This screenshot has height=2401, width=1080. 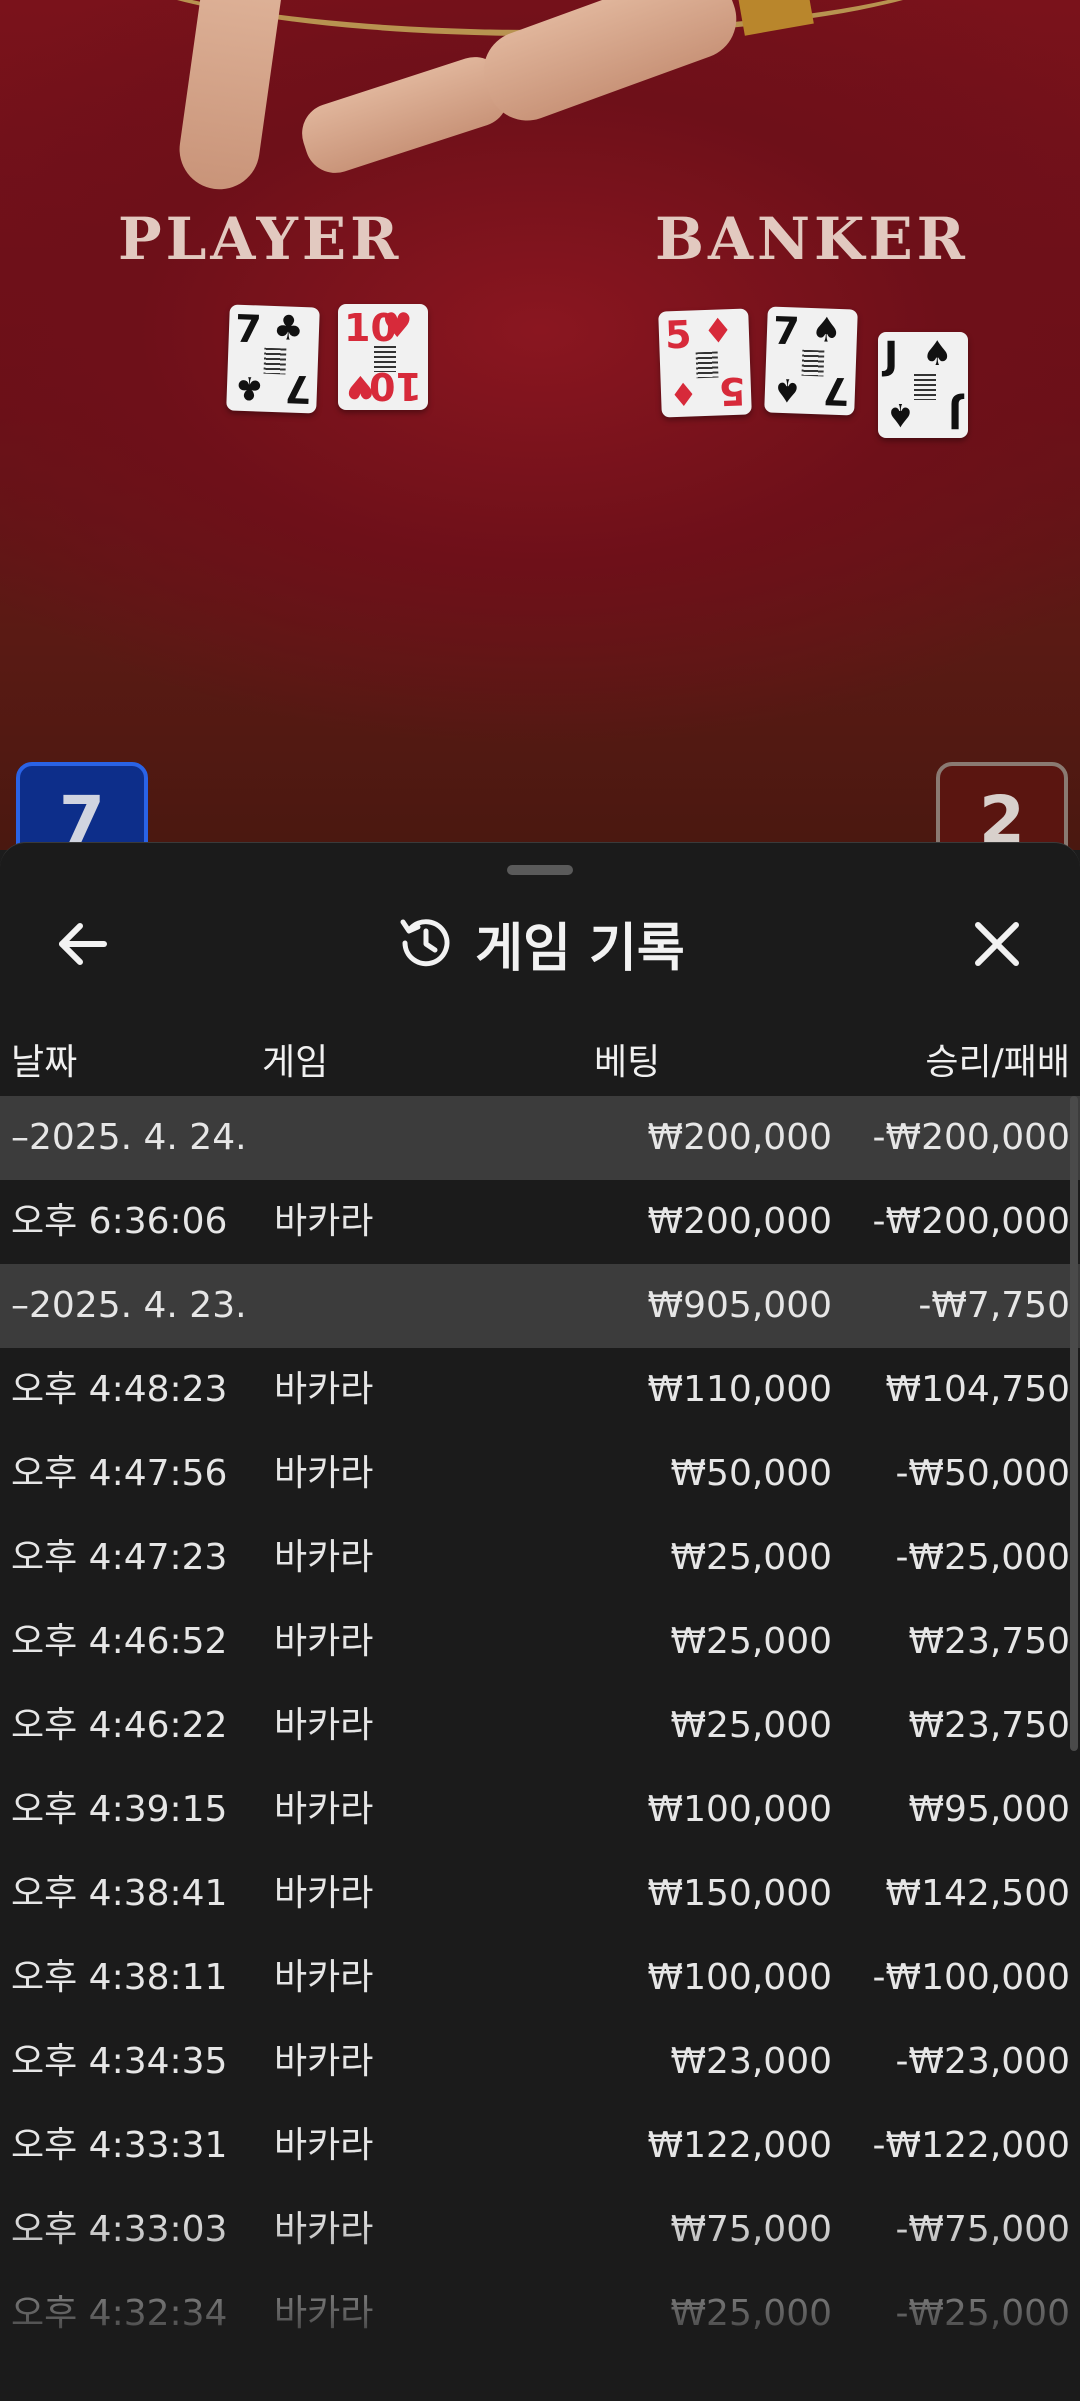 What do you see at coordinates (425, 943) in the screenshot?
I see `history-icon` at bounding box center [425, 943].